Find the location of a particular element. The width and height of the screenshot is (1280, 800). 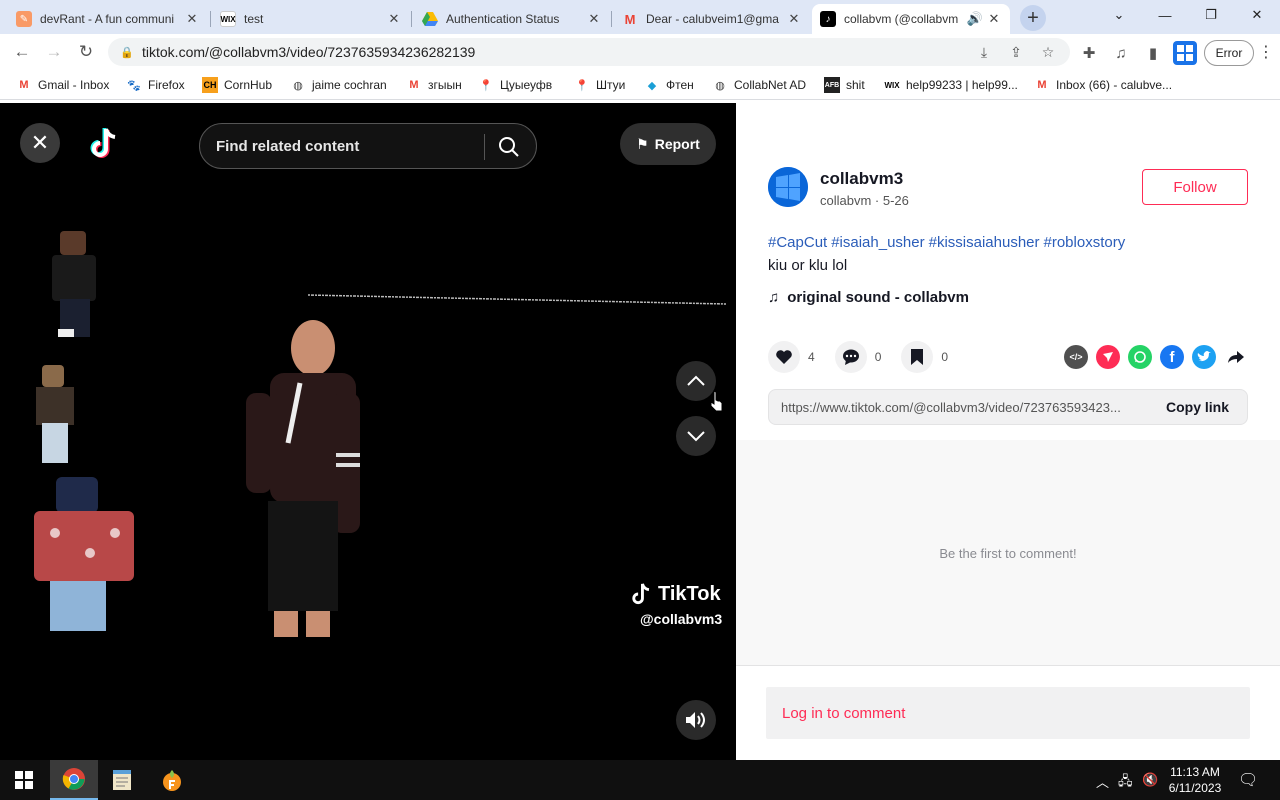

afb-icon: AFB is located at coordinates (832, 85).